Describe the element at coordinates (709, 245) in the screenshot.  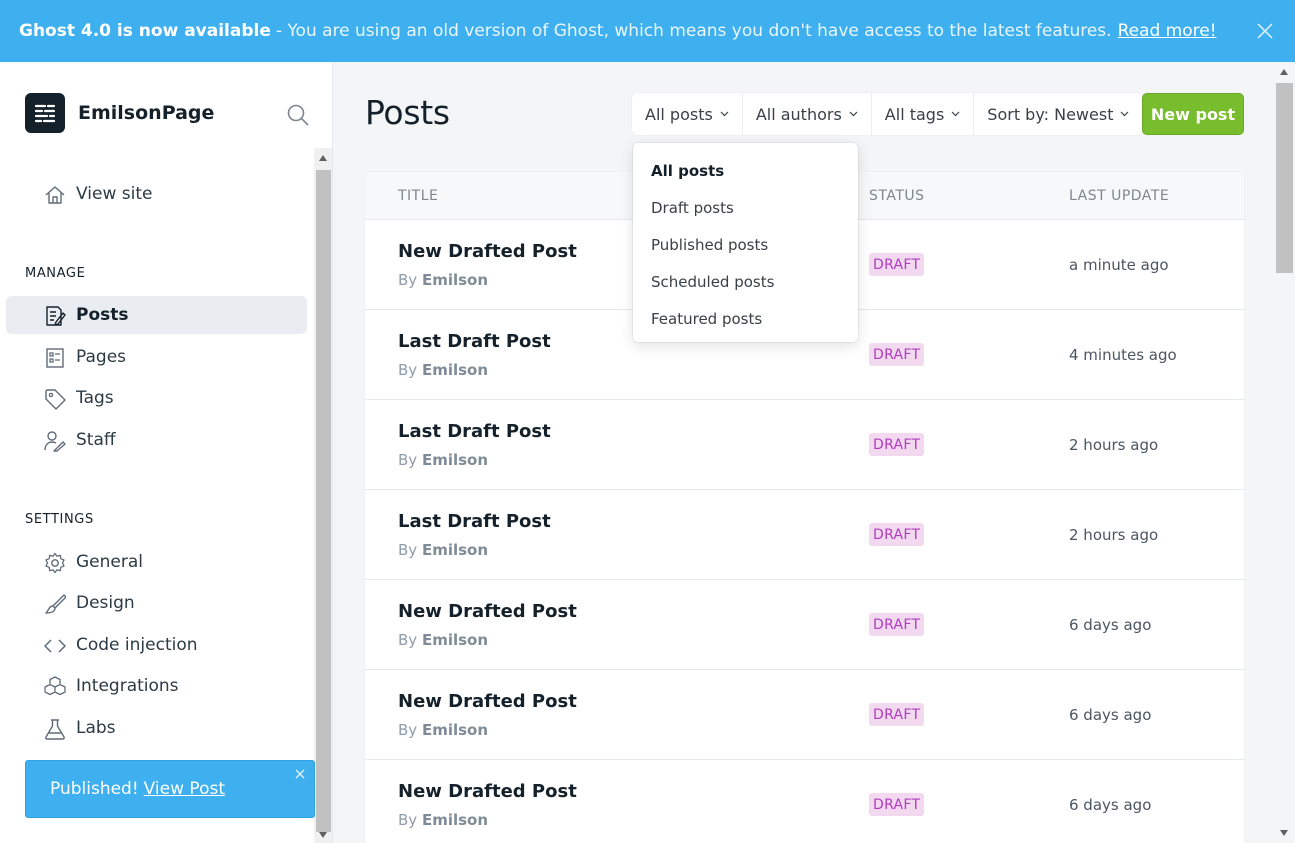
I see `dropdown-option-published-posts: Published posts` at that location.